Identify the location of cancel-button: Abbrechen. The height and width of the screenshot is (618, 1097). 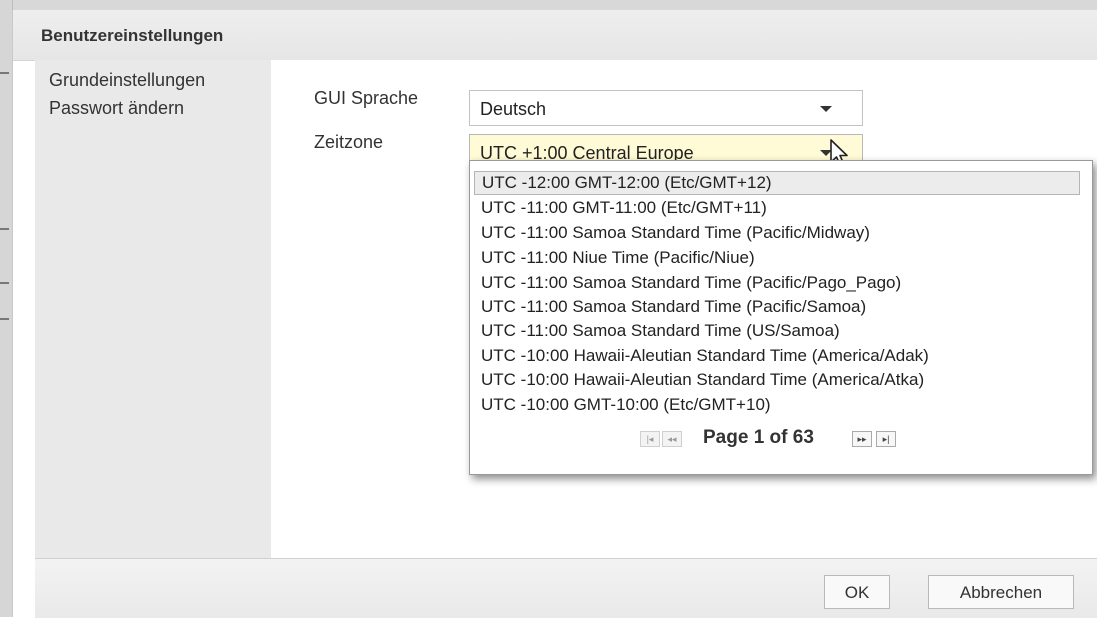
(1001, 592).